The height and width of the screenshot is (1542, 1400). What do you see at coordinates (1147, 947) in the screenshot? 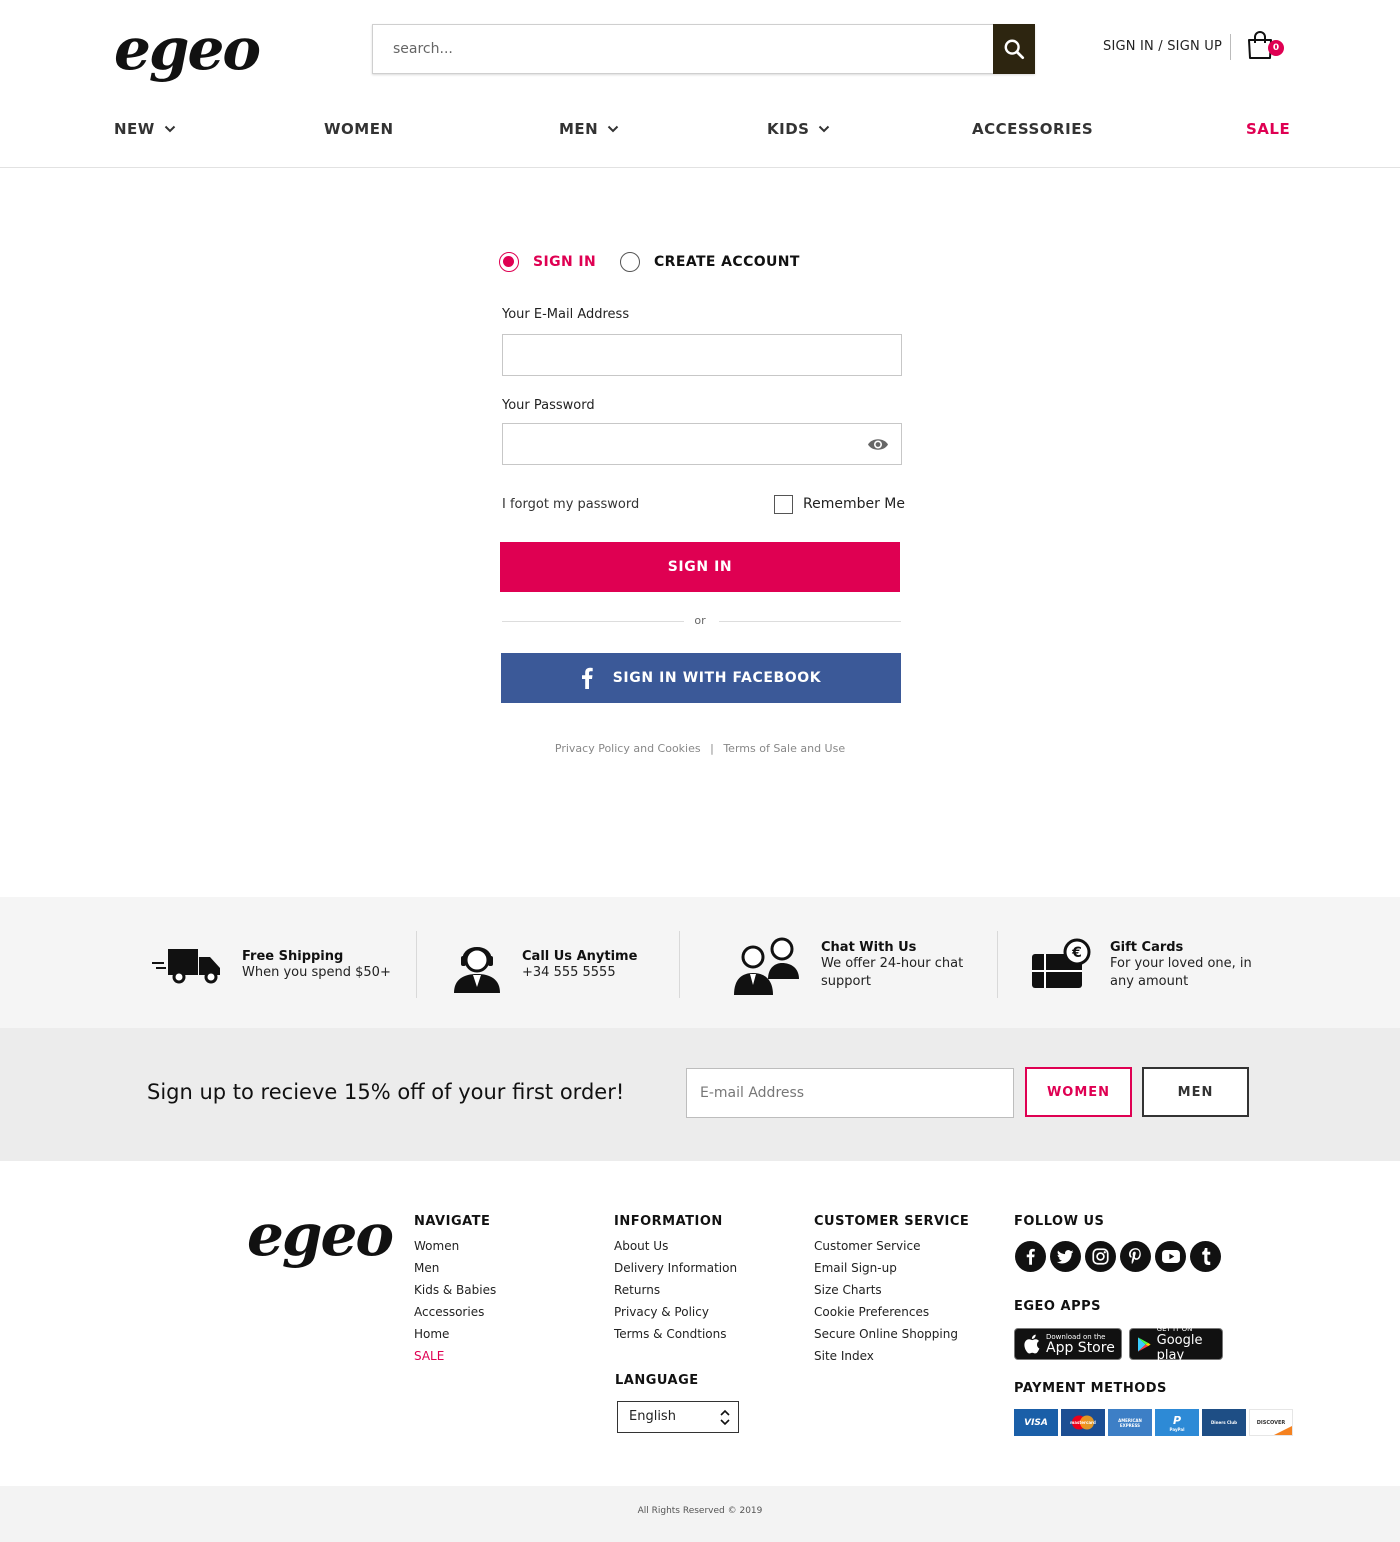
I see `feature-title: Gift Cards` at bounding box center [1147, 947].